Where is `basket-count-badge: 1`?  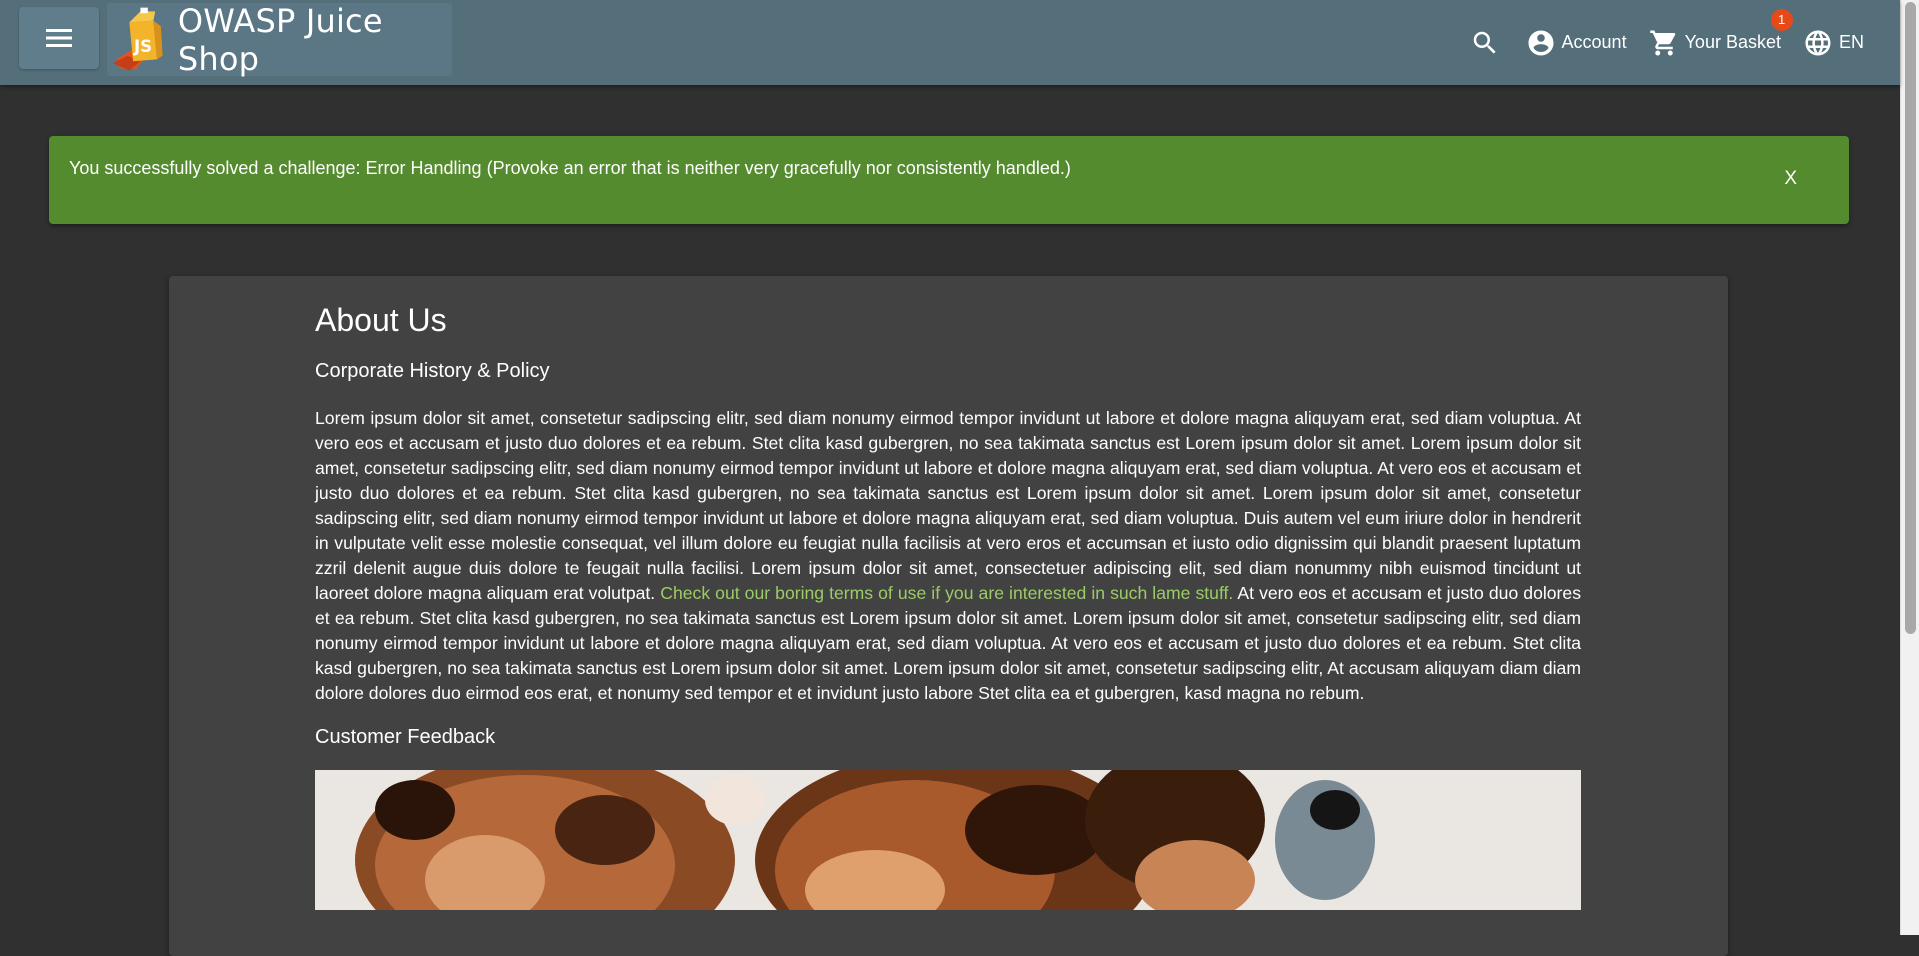 basket-count-badge: 1 is located at coordinates (1781, 19).